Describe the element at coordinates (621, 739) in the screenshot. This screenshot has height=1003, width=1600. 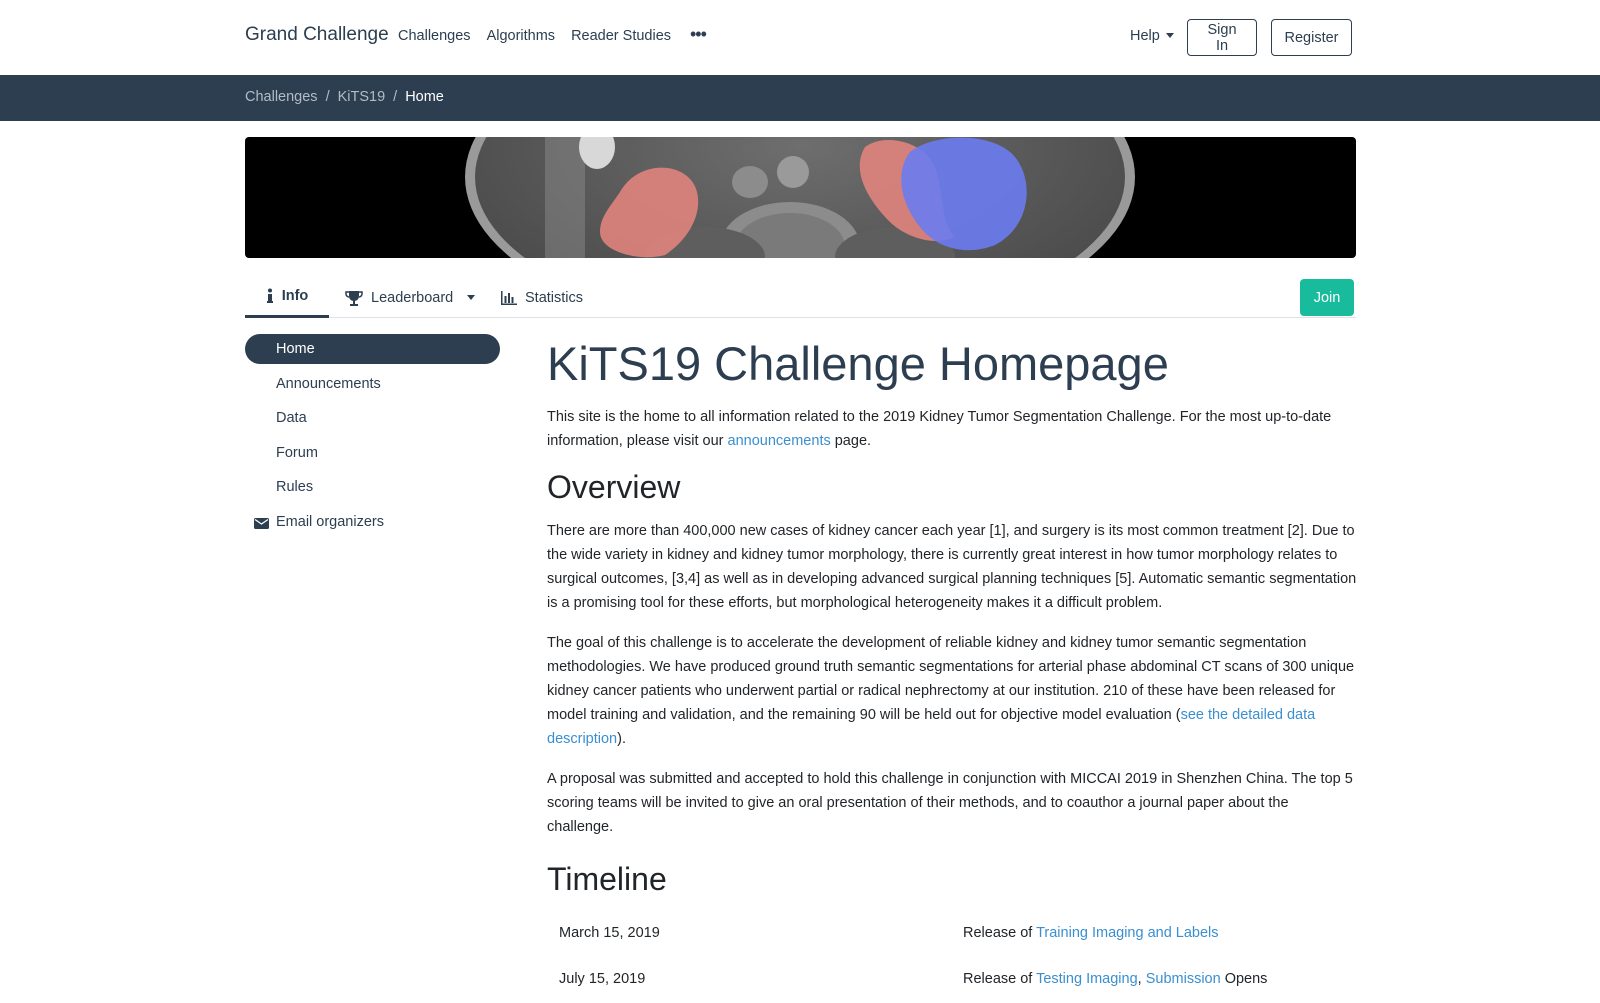
I see `overview-p2-end: ).` at that location.